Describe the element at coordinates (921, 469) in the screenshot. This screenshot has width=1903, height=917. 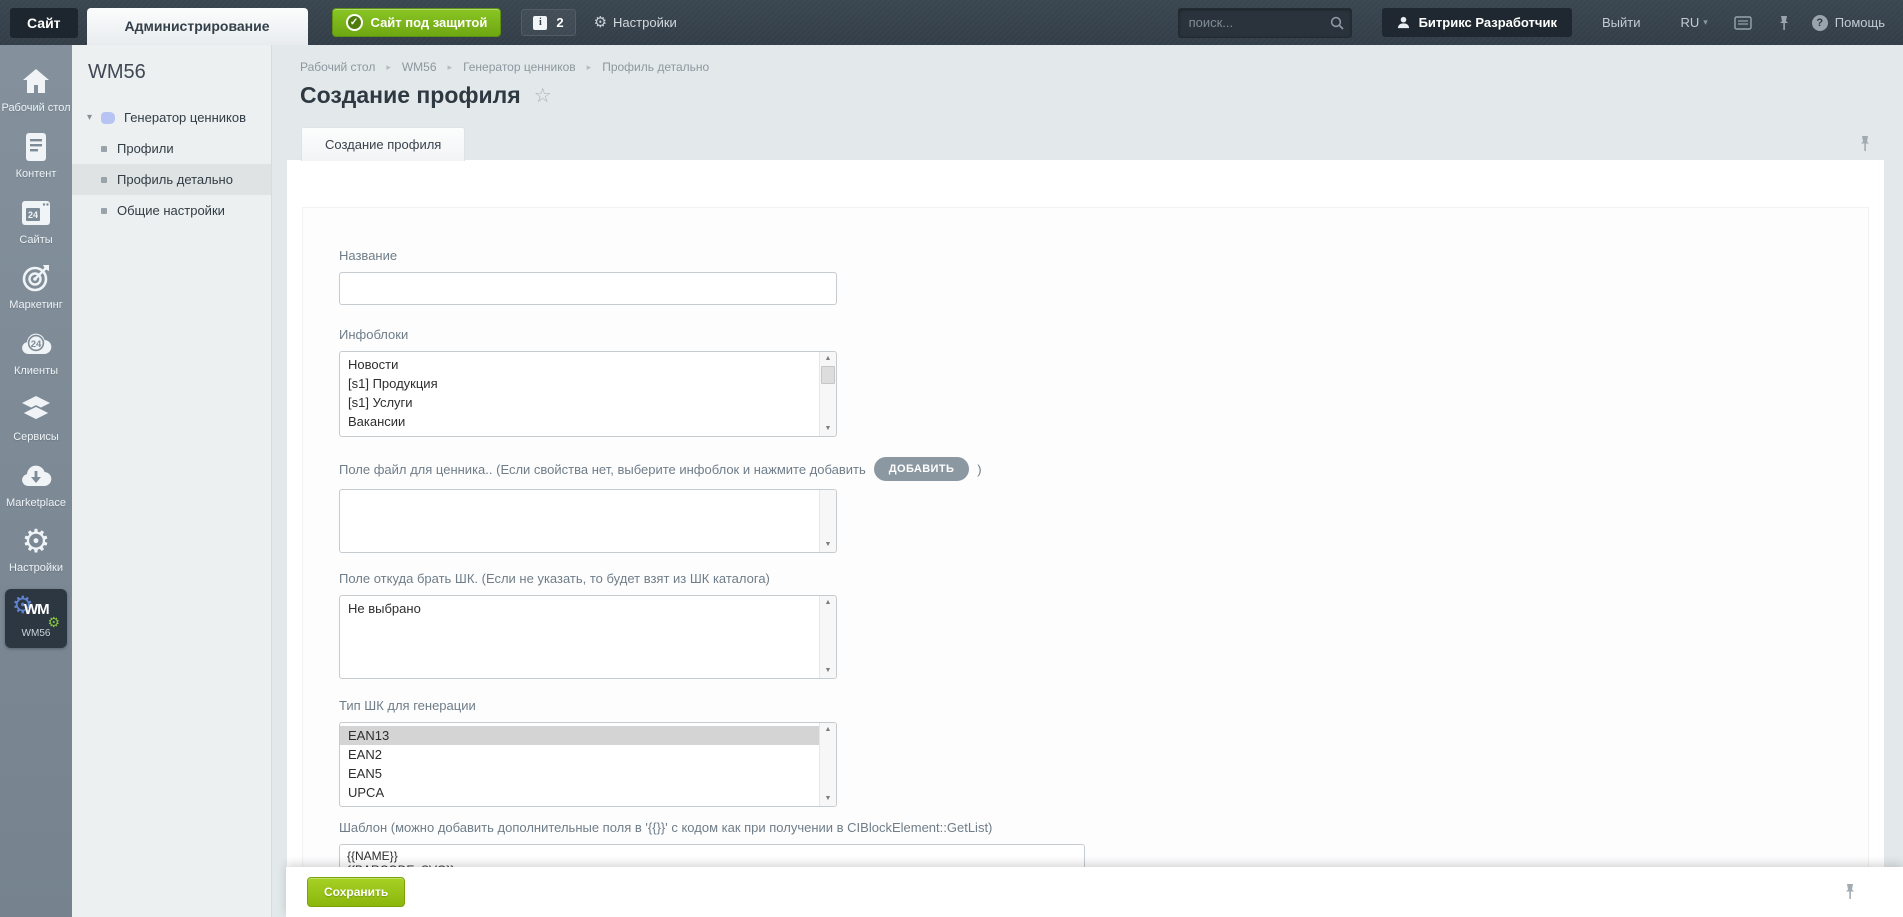
I see `add-button: ДОБАВИТЬ` at that location.